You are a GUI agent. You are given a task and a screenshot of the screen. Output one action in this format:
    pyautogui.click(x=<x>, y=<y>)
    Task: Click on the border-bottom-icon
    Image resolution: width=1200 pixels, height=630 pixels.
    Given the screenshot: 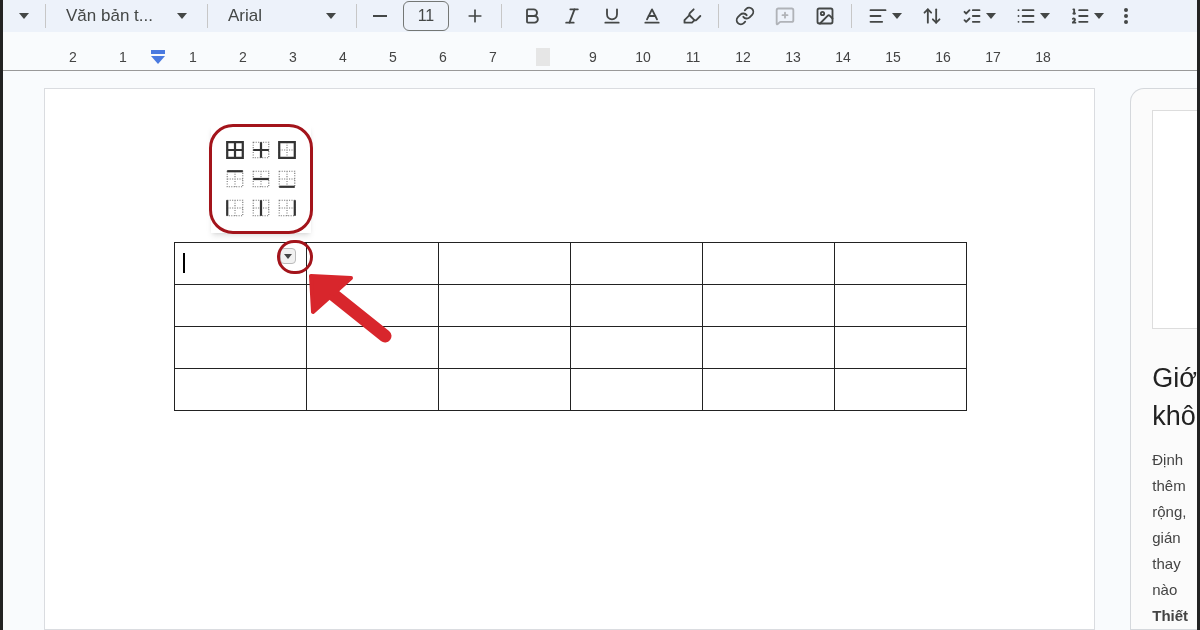 What is the action you would take?
    pyautogui.click(x=287, y=179)
    